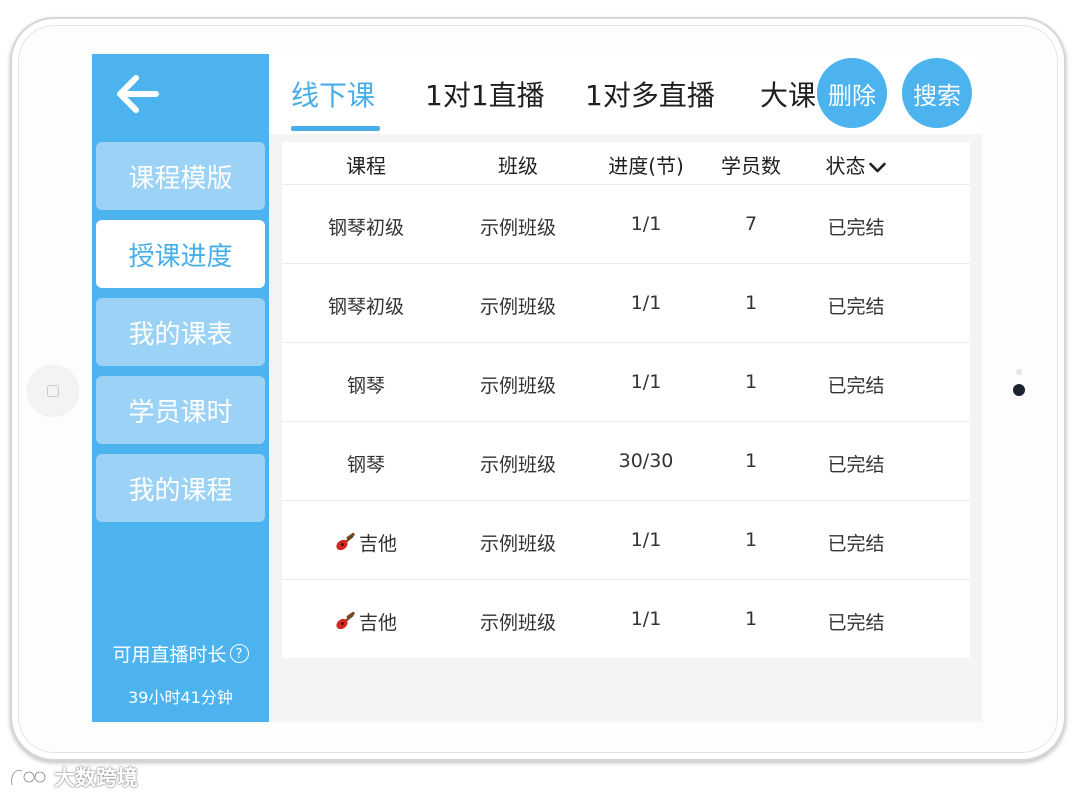 The width and height of the screenshot is (1080, 796). What do you see at coordinates (239, 653) in the screenshot?
I see `question-circle-icon: ?` at bounding box center [239, 653].